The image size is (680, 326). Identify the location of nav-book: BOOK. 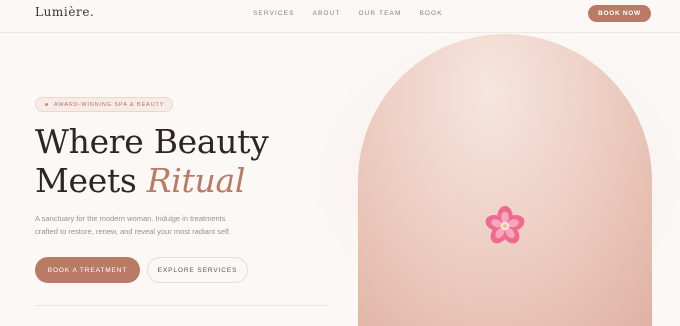
(430, 13).